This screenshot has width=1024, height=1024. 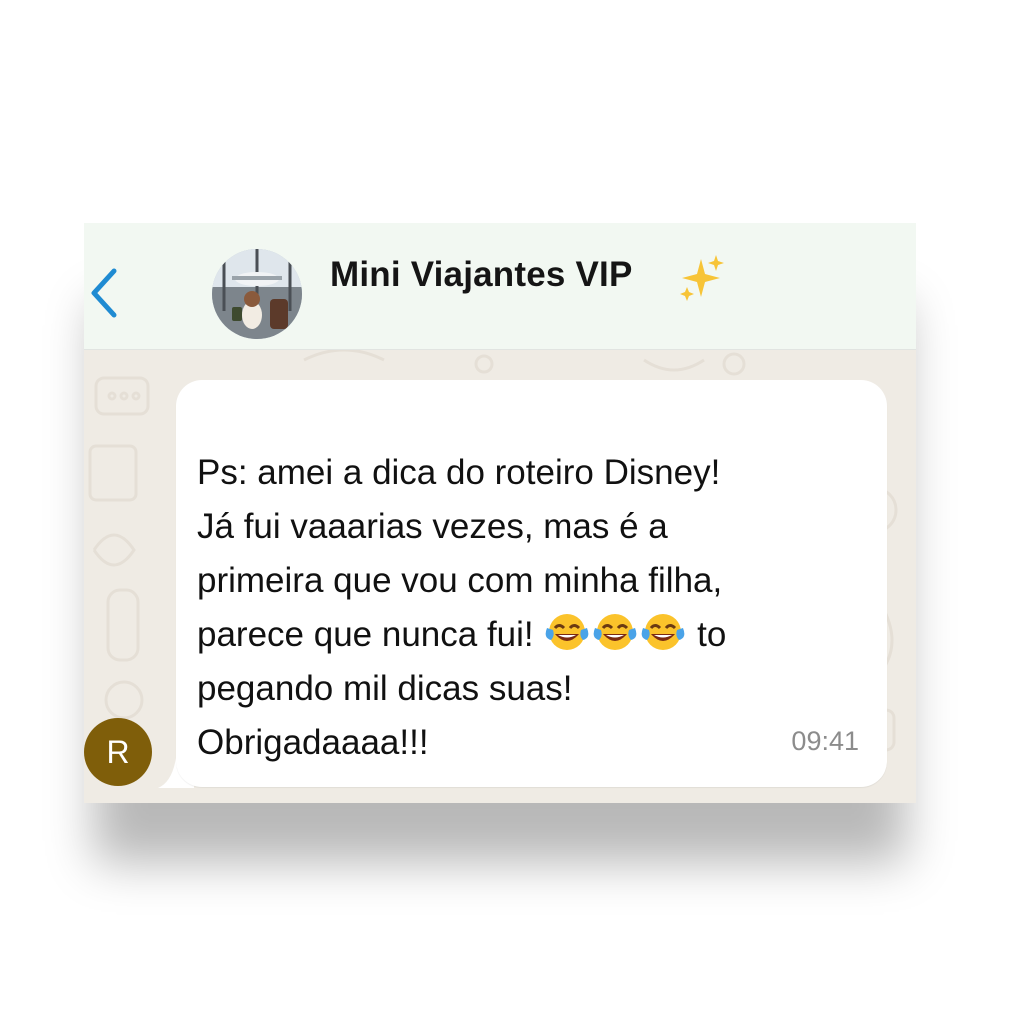 I want to click on chat-header: Mini Viajantes VIP, so click(x=500, y=286).